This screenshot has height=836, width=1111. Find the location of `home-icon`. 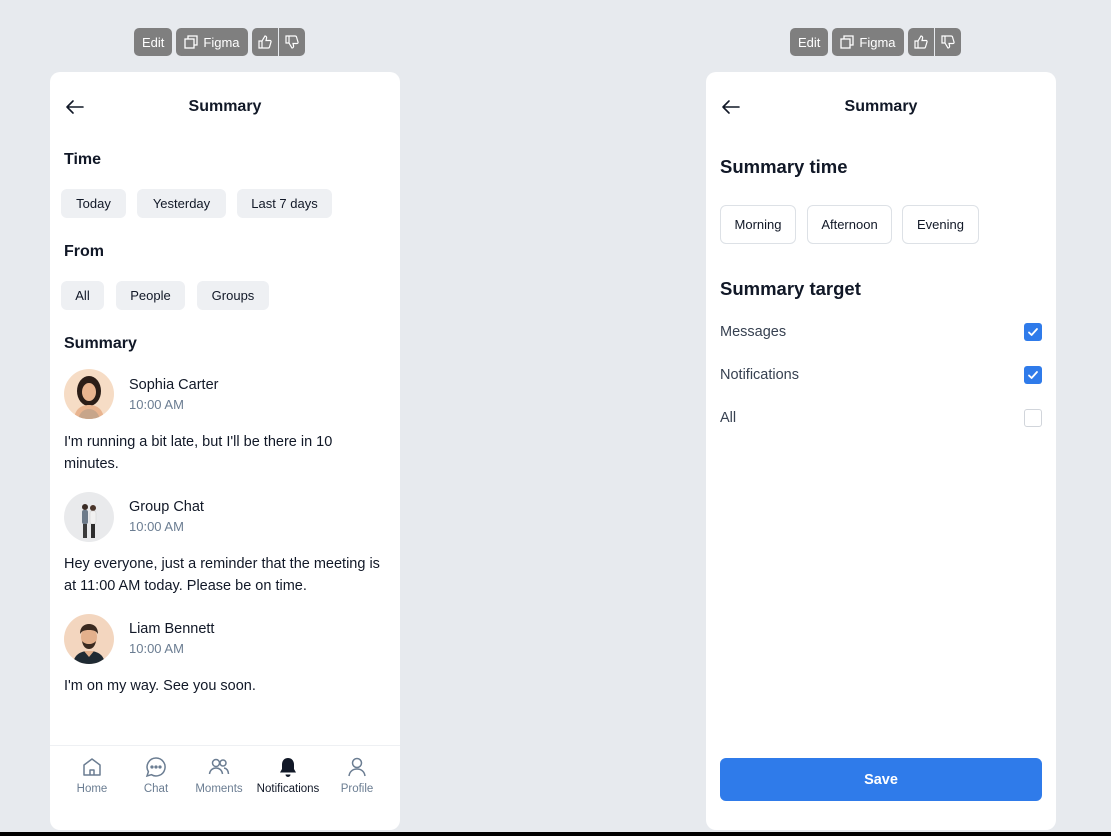

home-icon is located at coordinates (92, 767).